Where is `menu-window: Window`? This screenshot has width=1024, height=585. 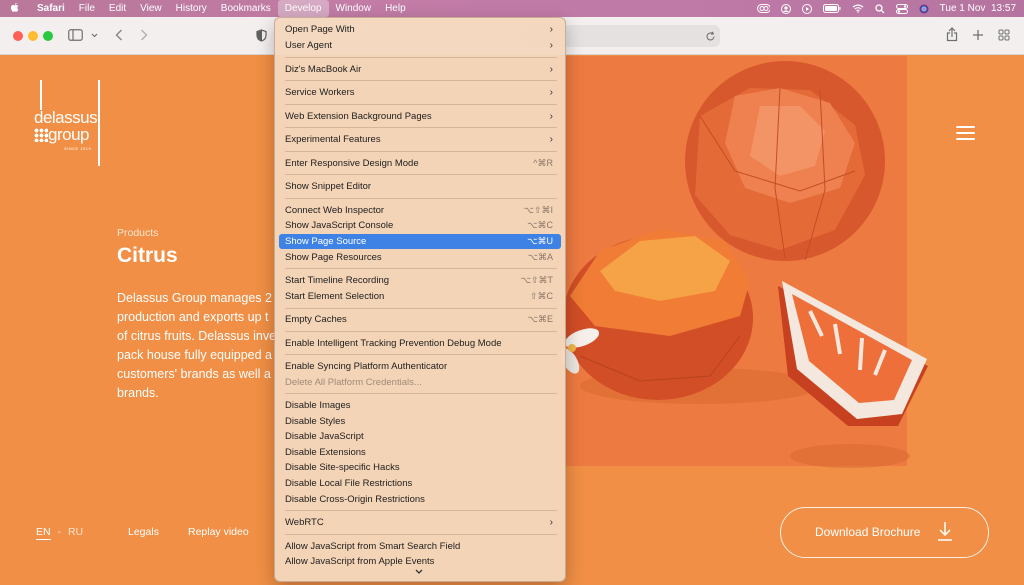 menu-window: Window is located at coordinates (354, 8).